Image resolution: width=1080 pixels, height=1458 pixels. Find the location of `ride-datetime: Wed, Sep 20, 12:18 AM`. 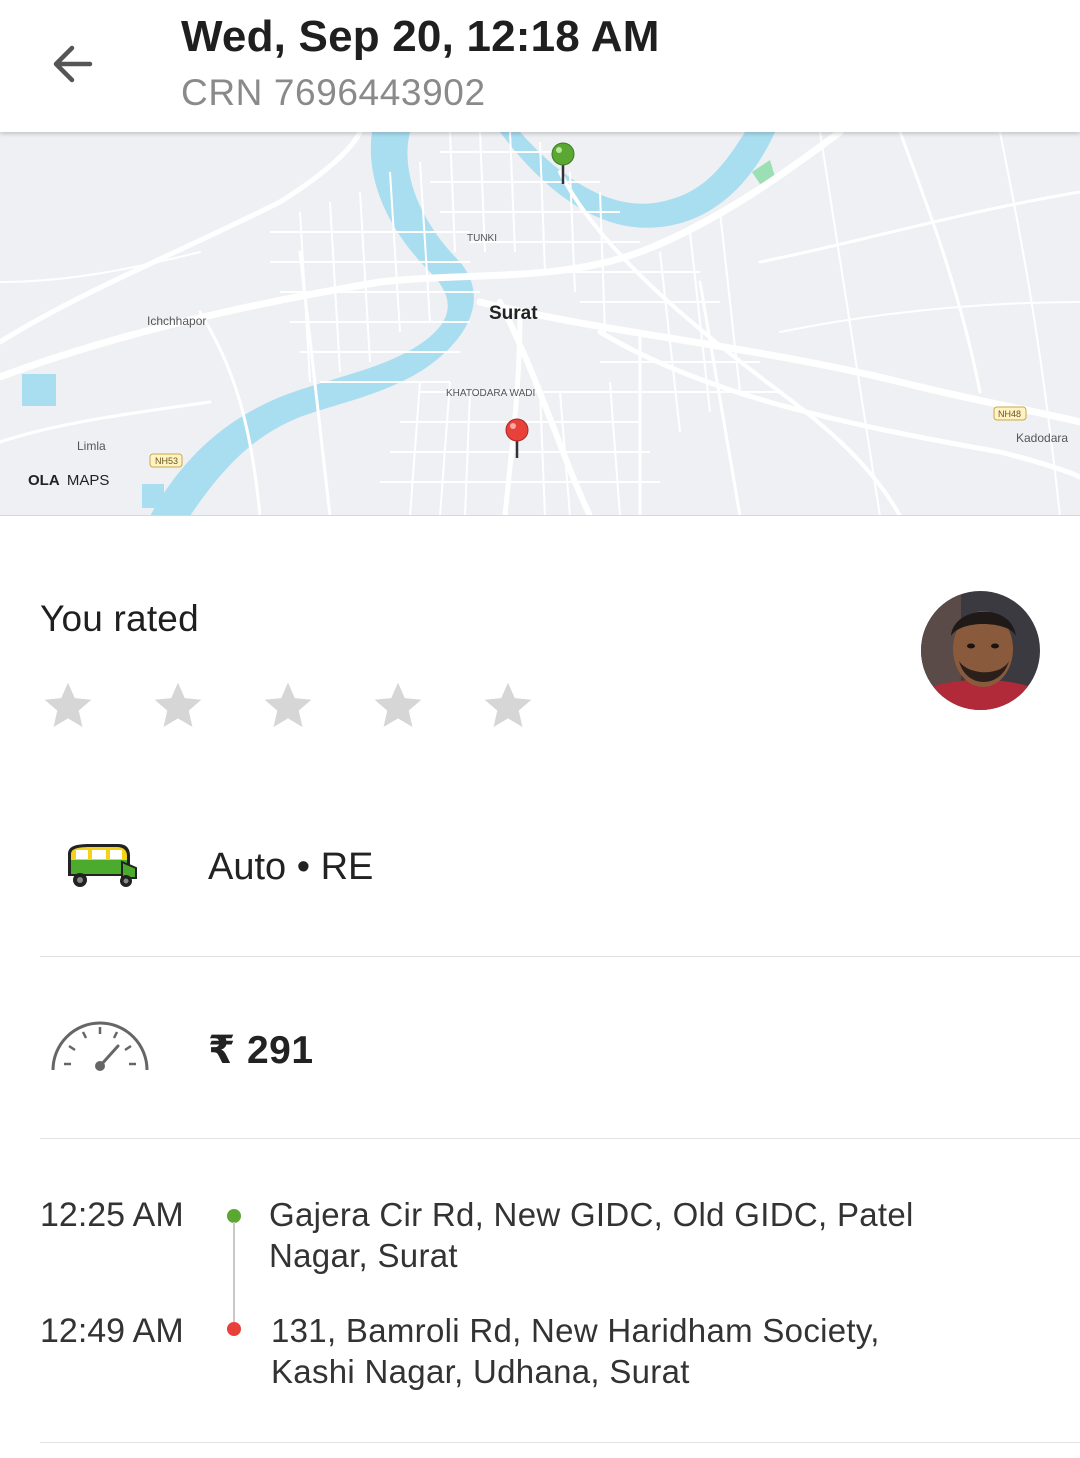

ride-datetime: Wed, Sep 20, 12:18 AM is located at coordinates (420, 36).